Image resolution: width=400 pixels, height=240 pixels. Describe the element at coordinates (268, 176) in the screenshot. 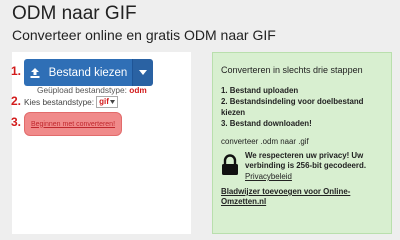

I see `privacy-policy-link: Privacybeleid` at that location.